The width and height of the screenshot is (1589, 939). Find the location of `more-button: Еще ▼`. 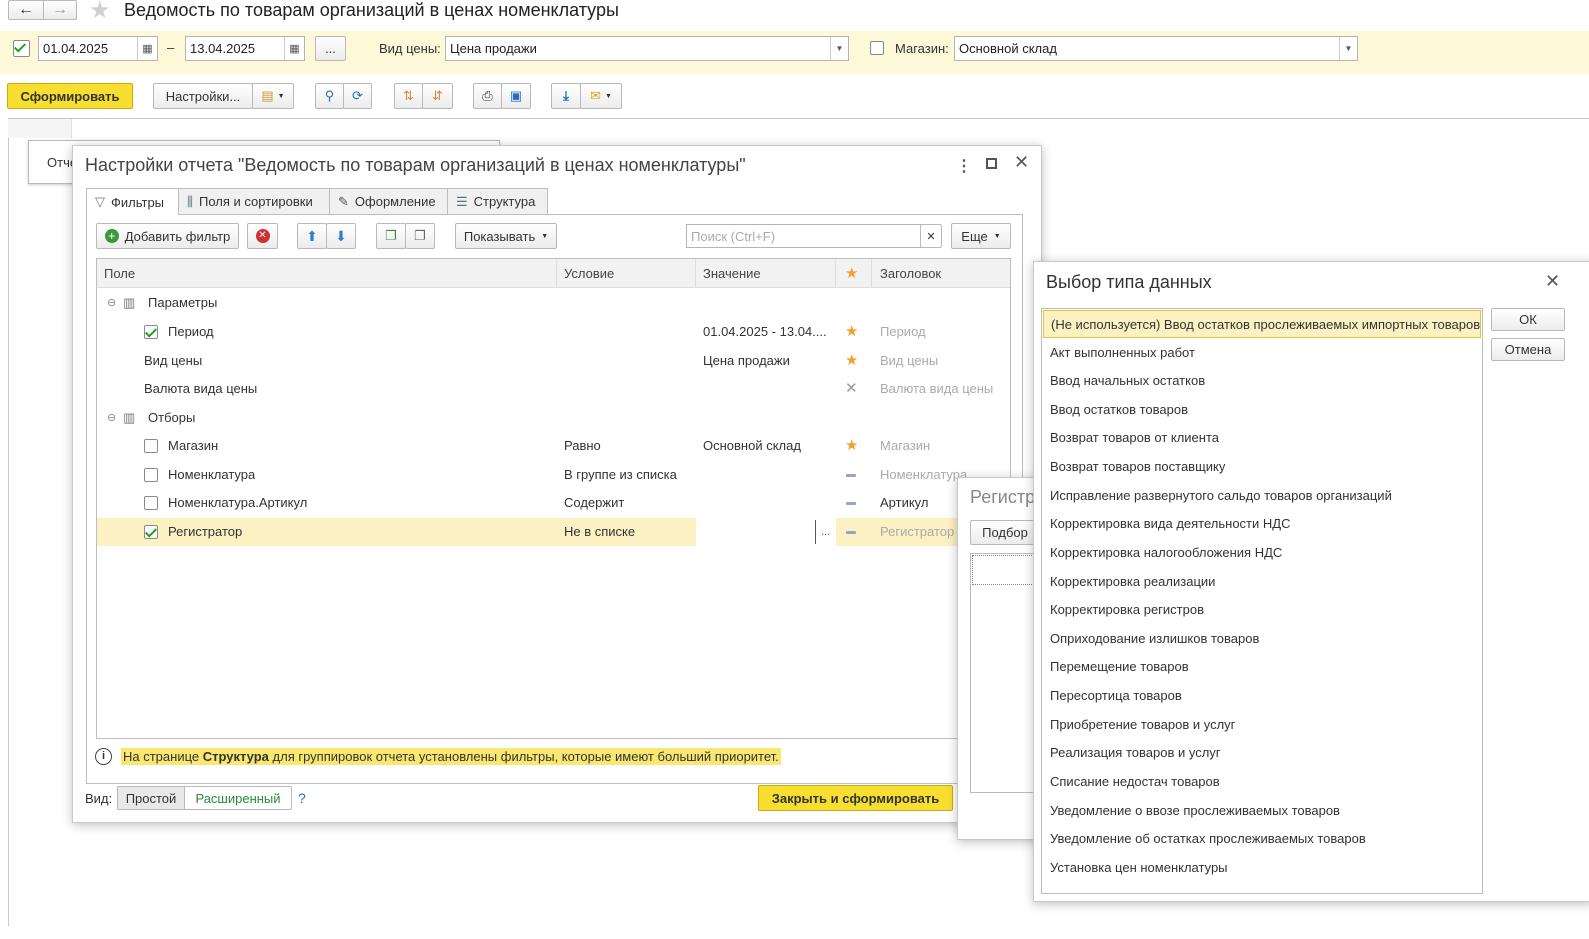

more-button: Еще ▼ is located at coordinates (981, 236).